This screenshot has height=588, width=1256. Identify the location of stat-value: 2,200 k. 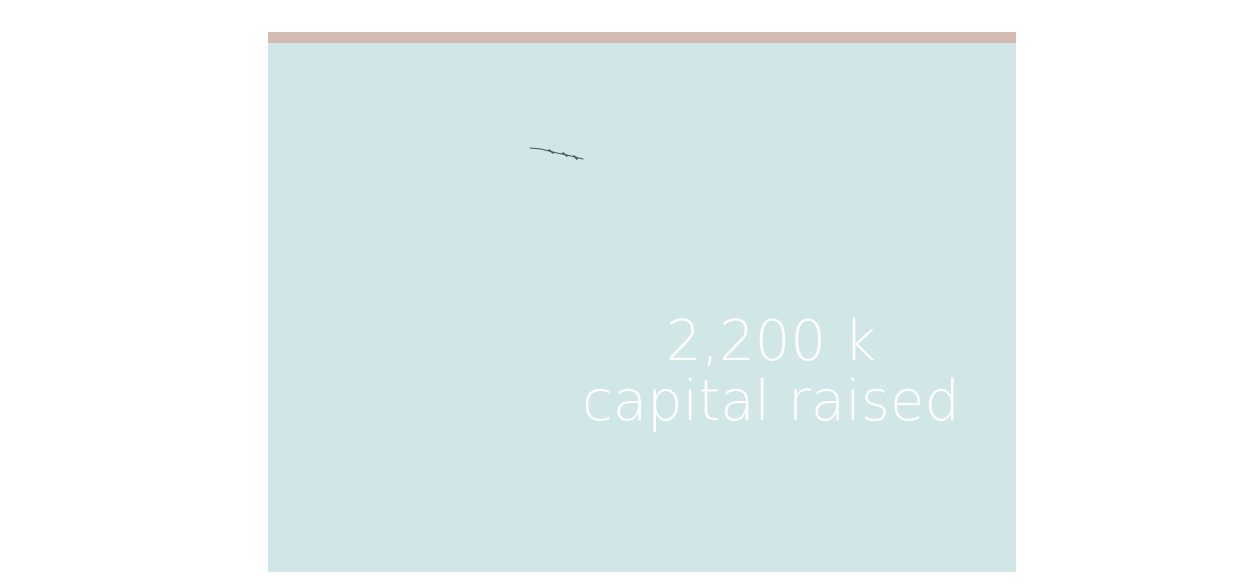
(771, 341).